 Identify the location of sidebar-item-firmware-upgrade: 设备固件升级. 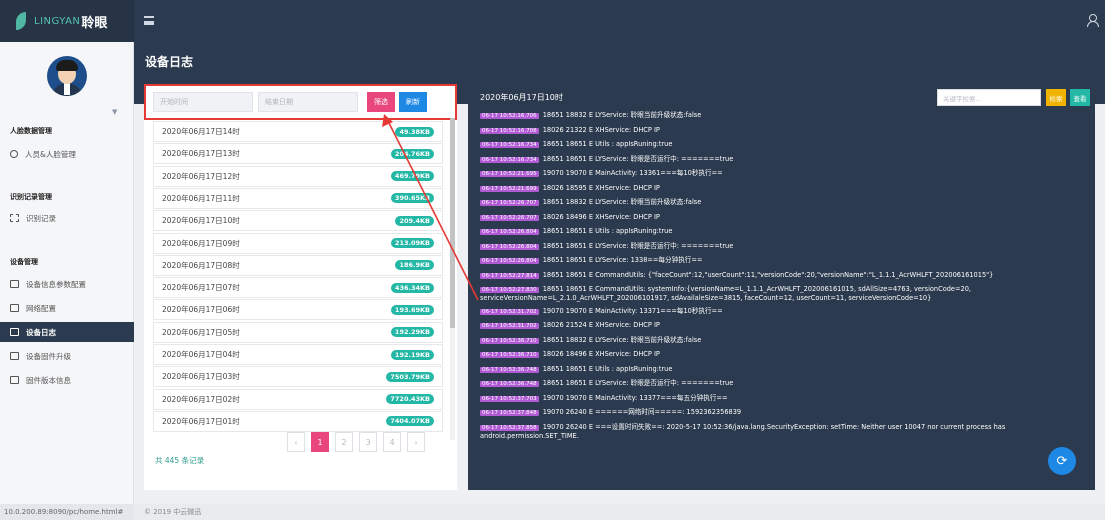
(67, 356).